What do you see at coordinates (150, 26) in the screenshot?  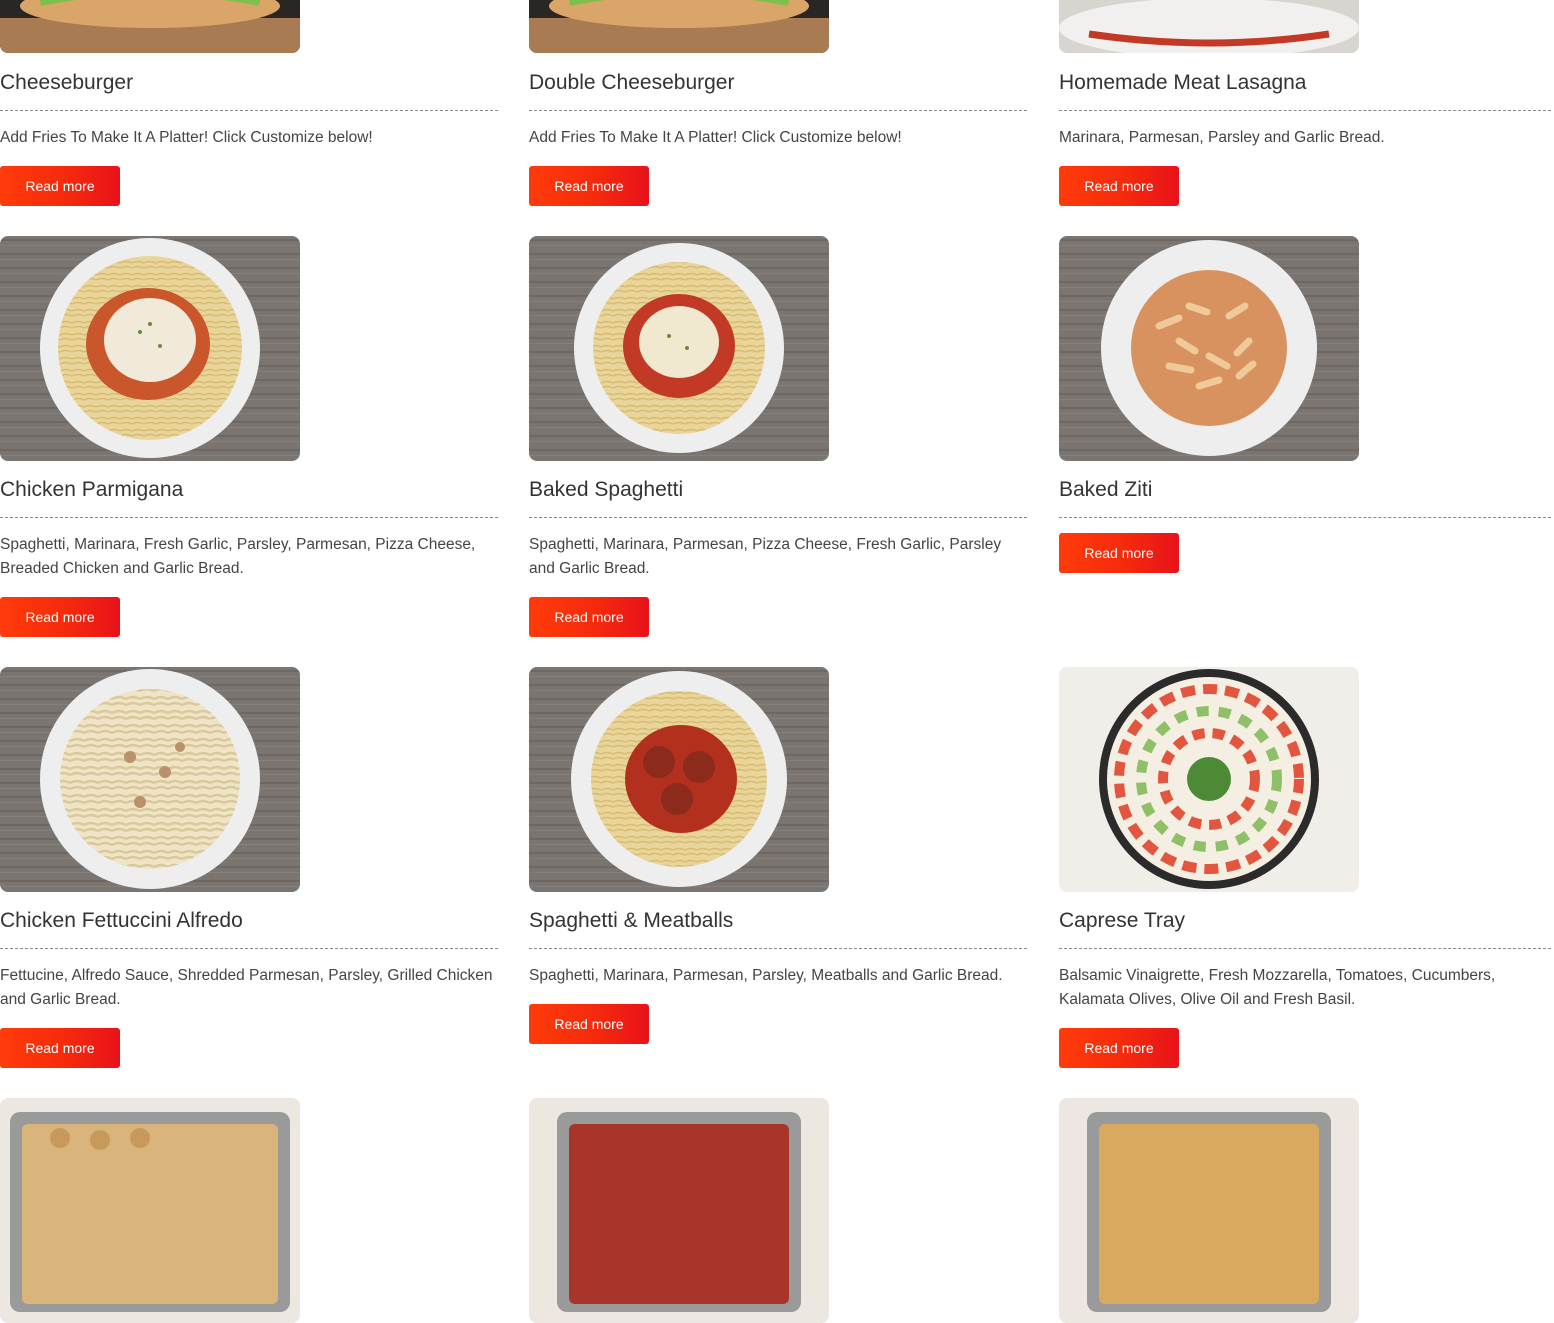 I see `cheeseburger-image` at bounding box center [150, 26].